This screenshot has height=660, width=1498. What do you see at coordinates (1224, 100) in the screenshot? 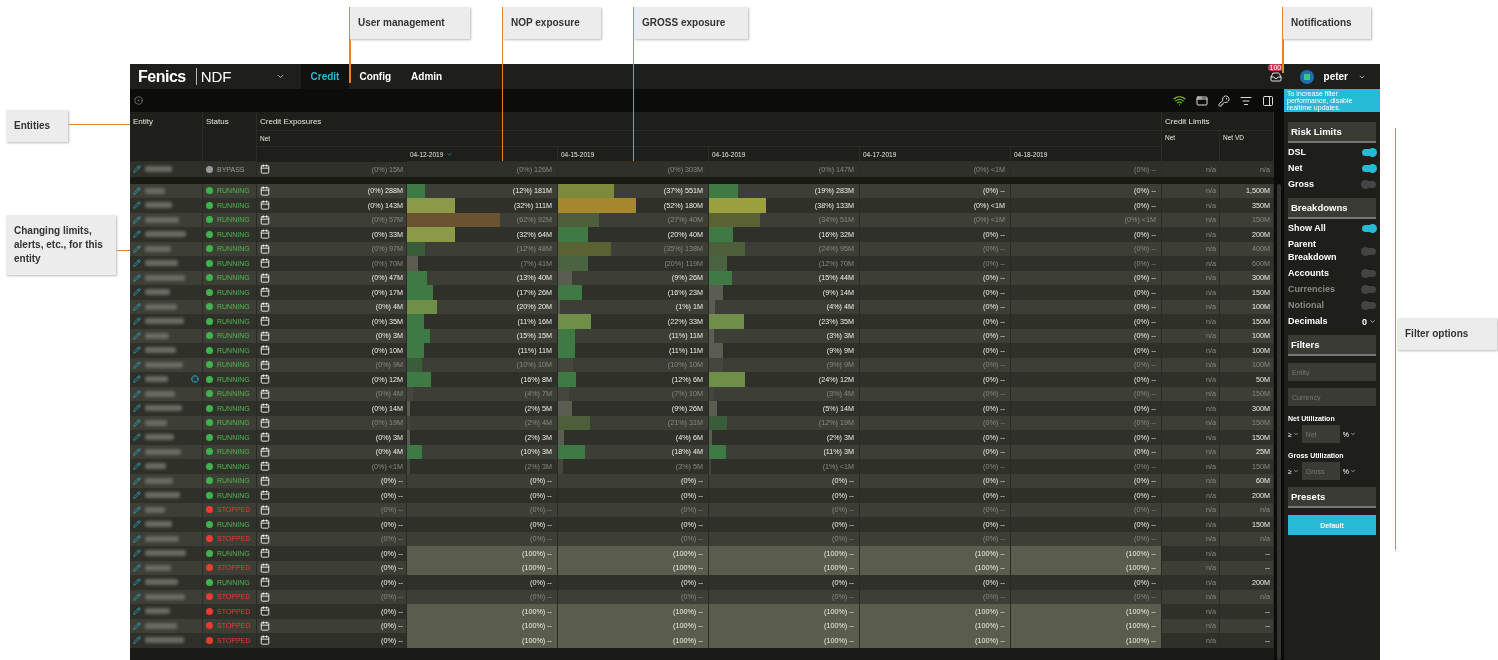
I see `key-icon` at bounding box center [1224, 100].